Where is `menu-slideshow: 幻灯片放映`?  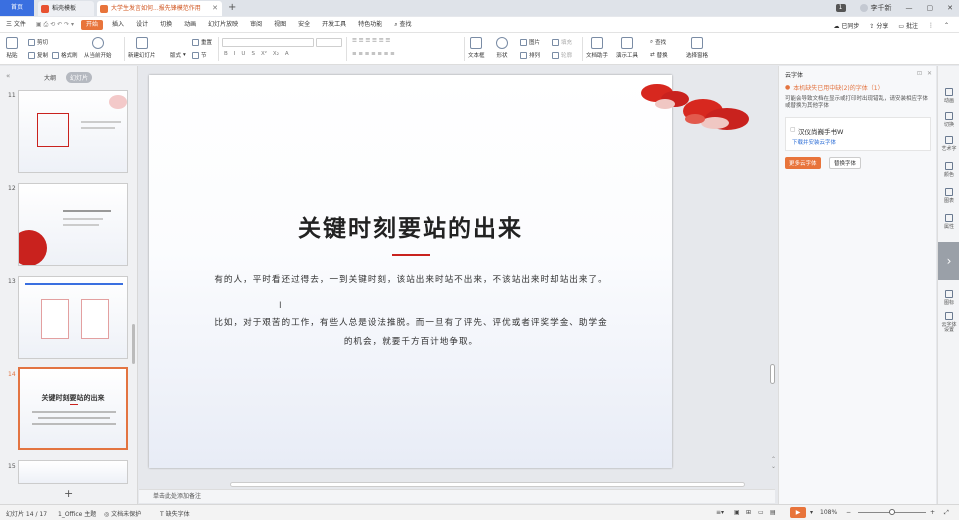
menu-slideshow: 幻灯片放映 is located at coordinates (223, 25).